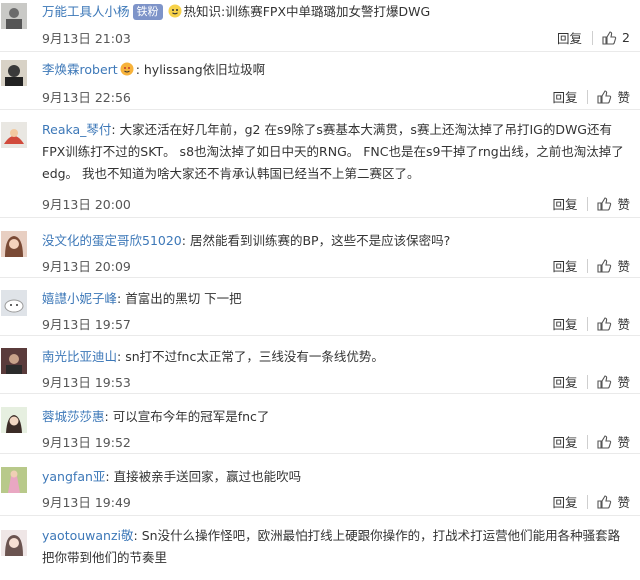  Describe the element at coordinates (191, 416) in the screenshot. I see `comment-text: 可以宣布今年的冠军是fnc了` at that location.